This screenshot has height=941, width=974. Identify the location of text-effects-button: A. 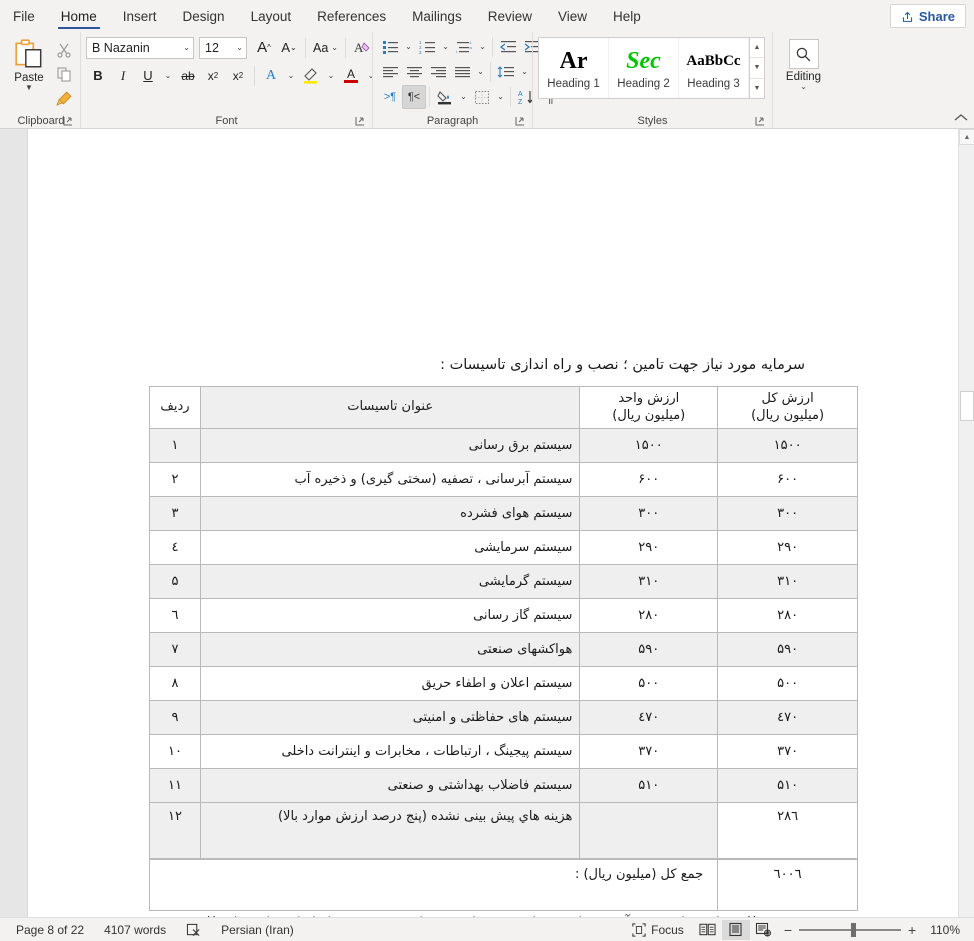
(271, 76).